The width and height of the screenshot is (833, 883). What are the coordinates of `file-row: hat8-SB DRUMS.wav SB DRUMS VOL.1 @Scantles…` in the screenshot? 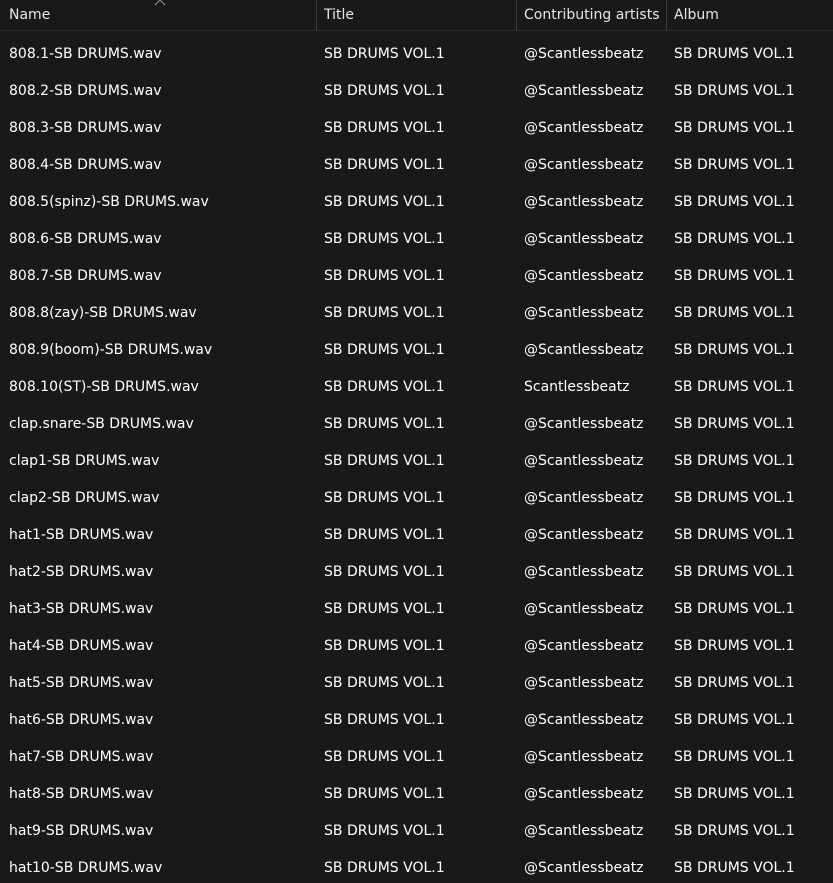 It's located at (416, 794).